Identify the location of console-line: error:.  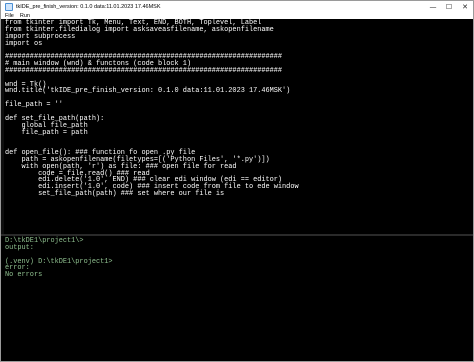
(17, 268).